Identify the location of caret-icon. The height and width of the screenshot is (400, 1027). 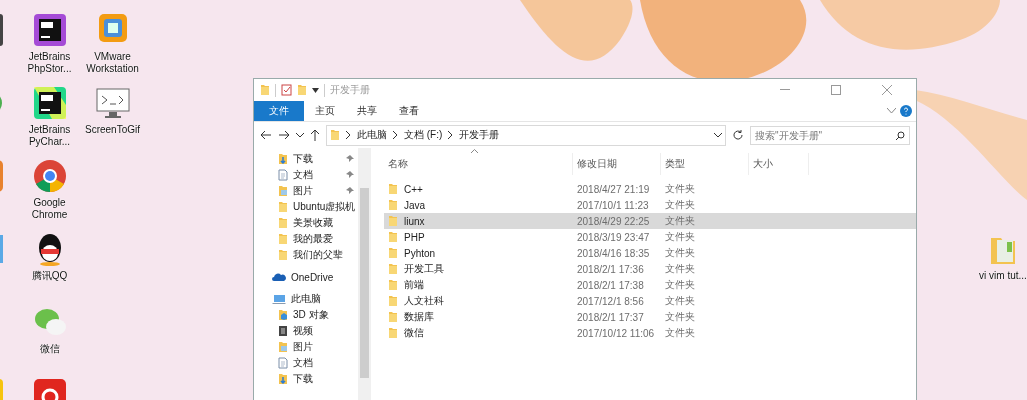
(315, 90).